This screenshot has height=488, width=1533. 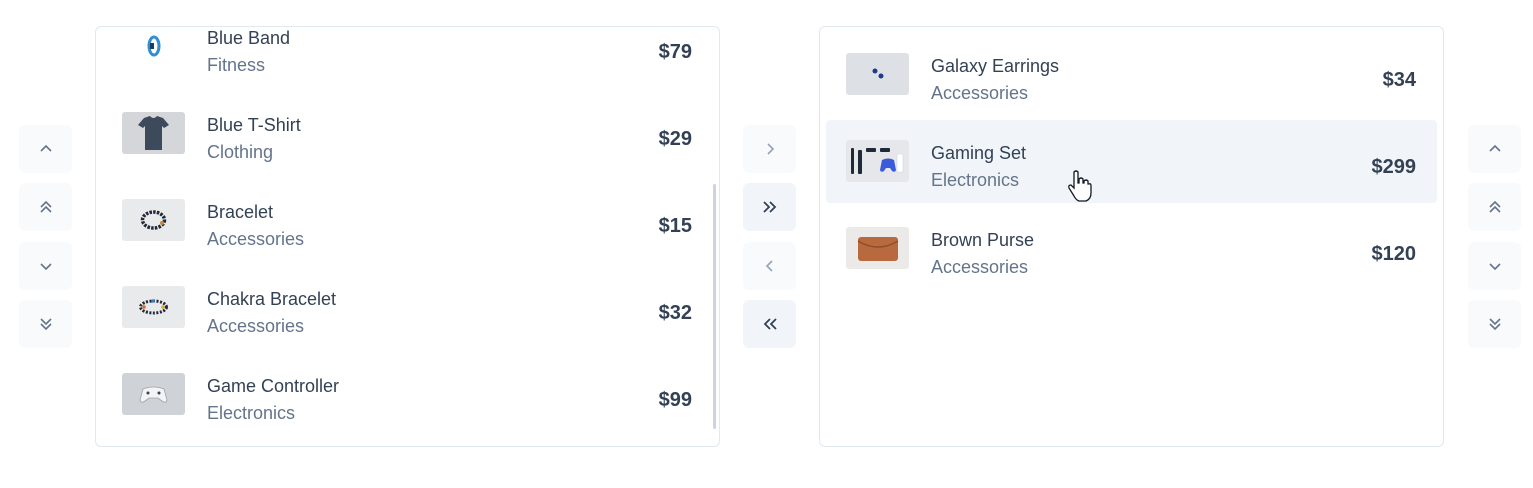 I want to click on chakra-bracelet-image, so click(x=153, y=307).